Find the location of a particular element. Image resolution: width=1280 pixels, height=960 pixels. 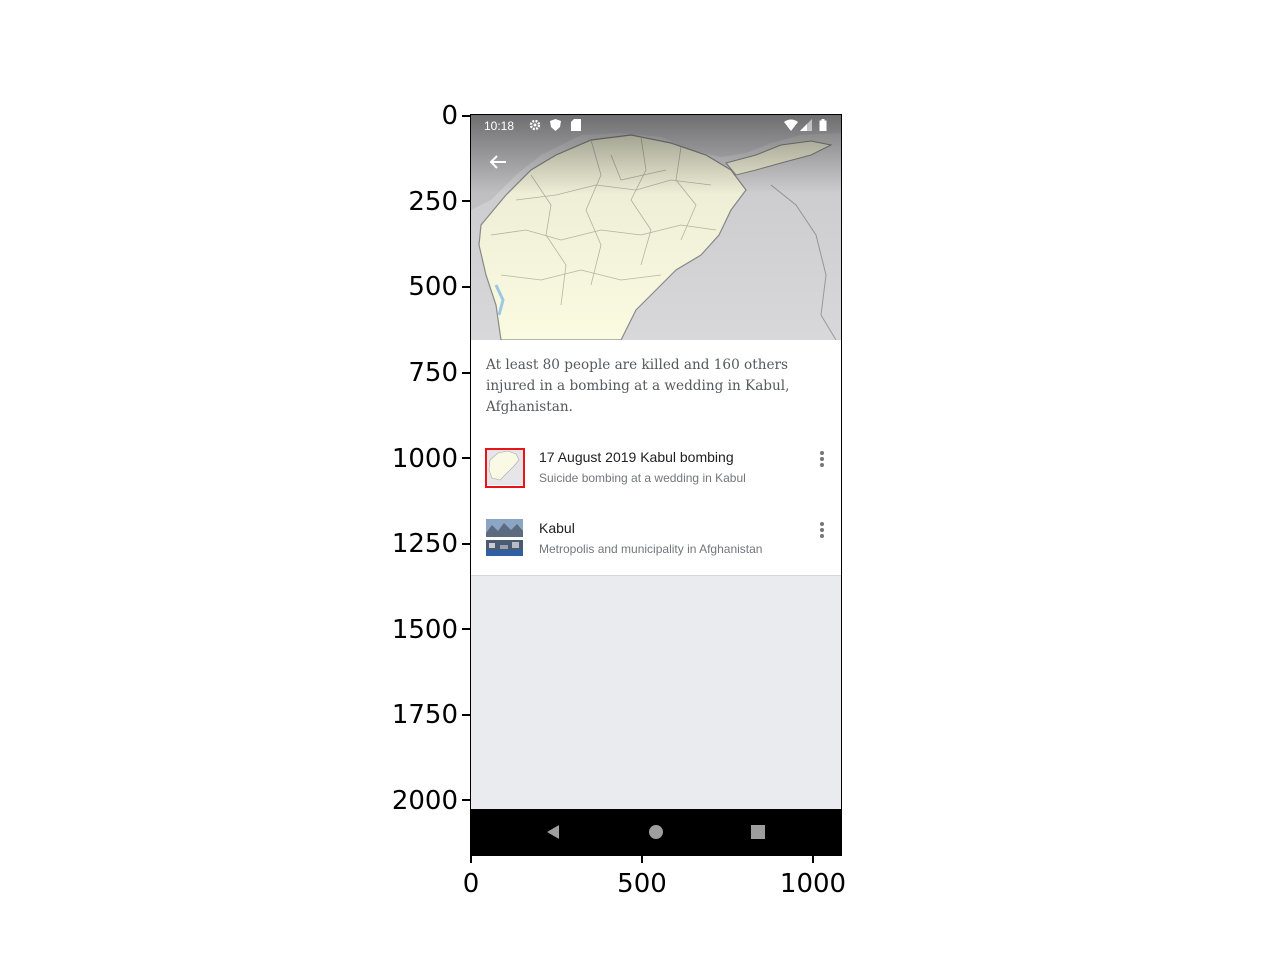

status-bar: 10:18 is located at coordinates (656, 126).